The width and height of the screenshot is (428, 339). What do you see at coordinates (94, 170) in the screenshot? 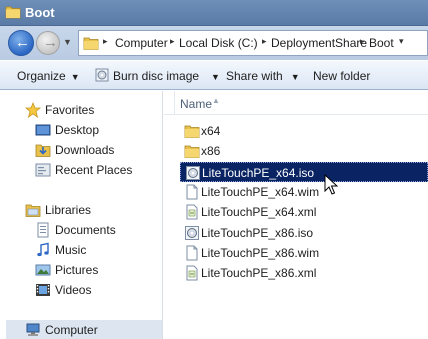
I see `nav-recent-places-label: Recent Places` at bounding box center [94, 170].